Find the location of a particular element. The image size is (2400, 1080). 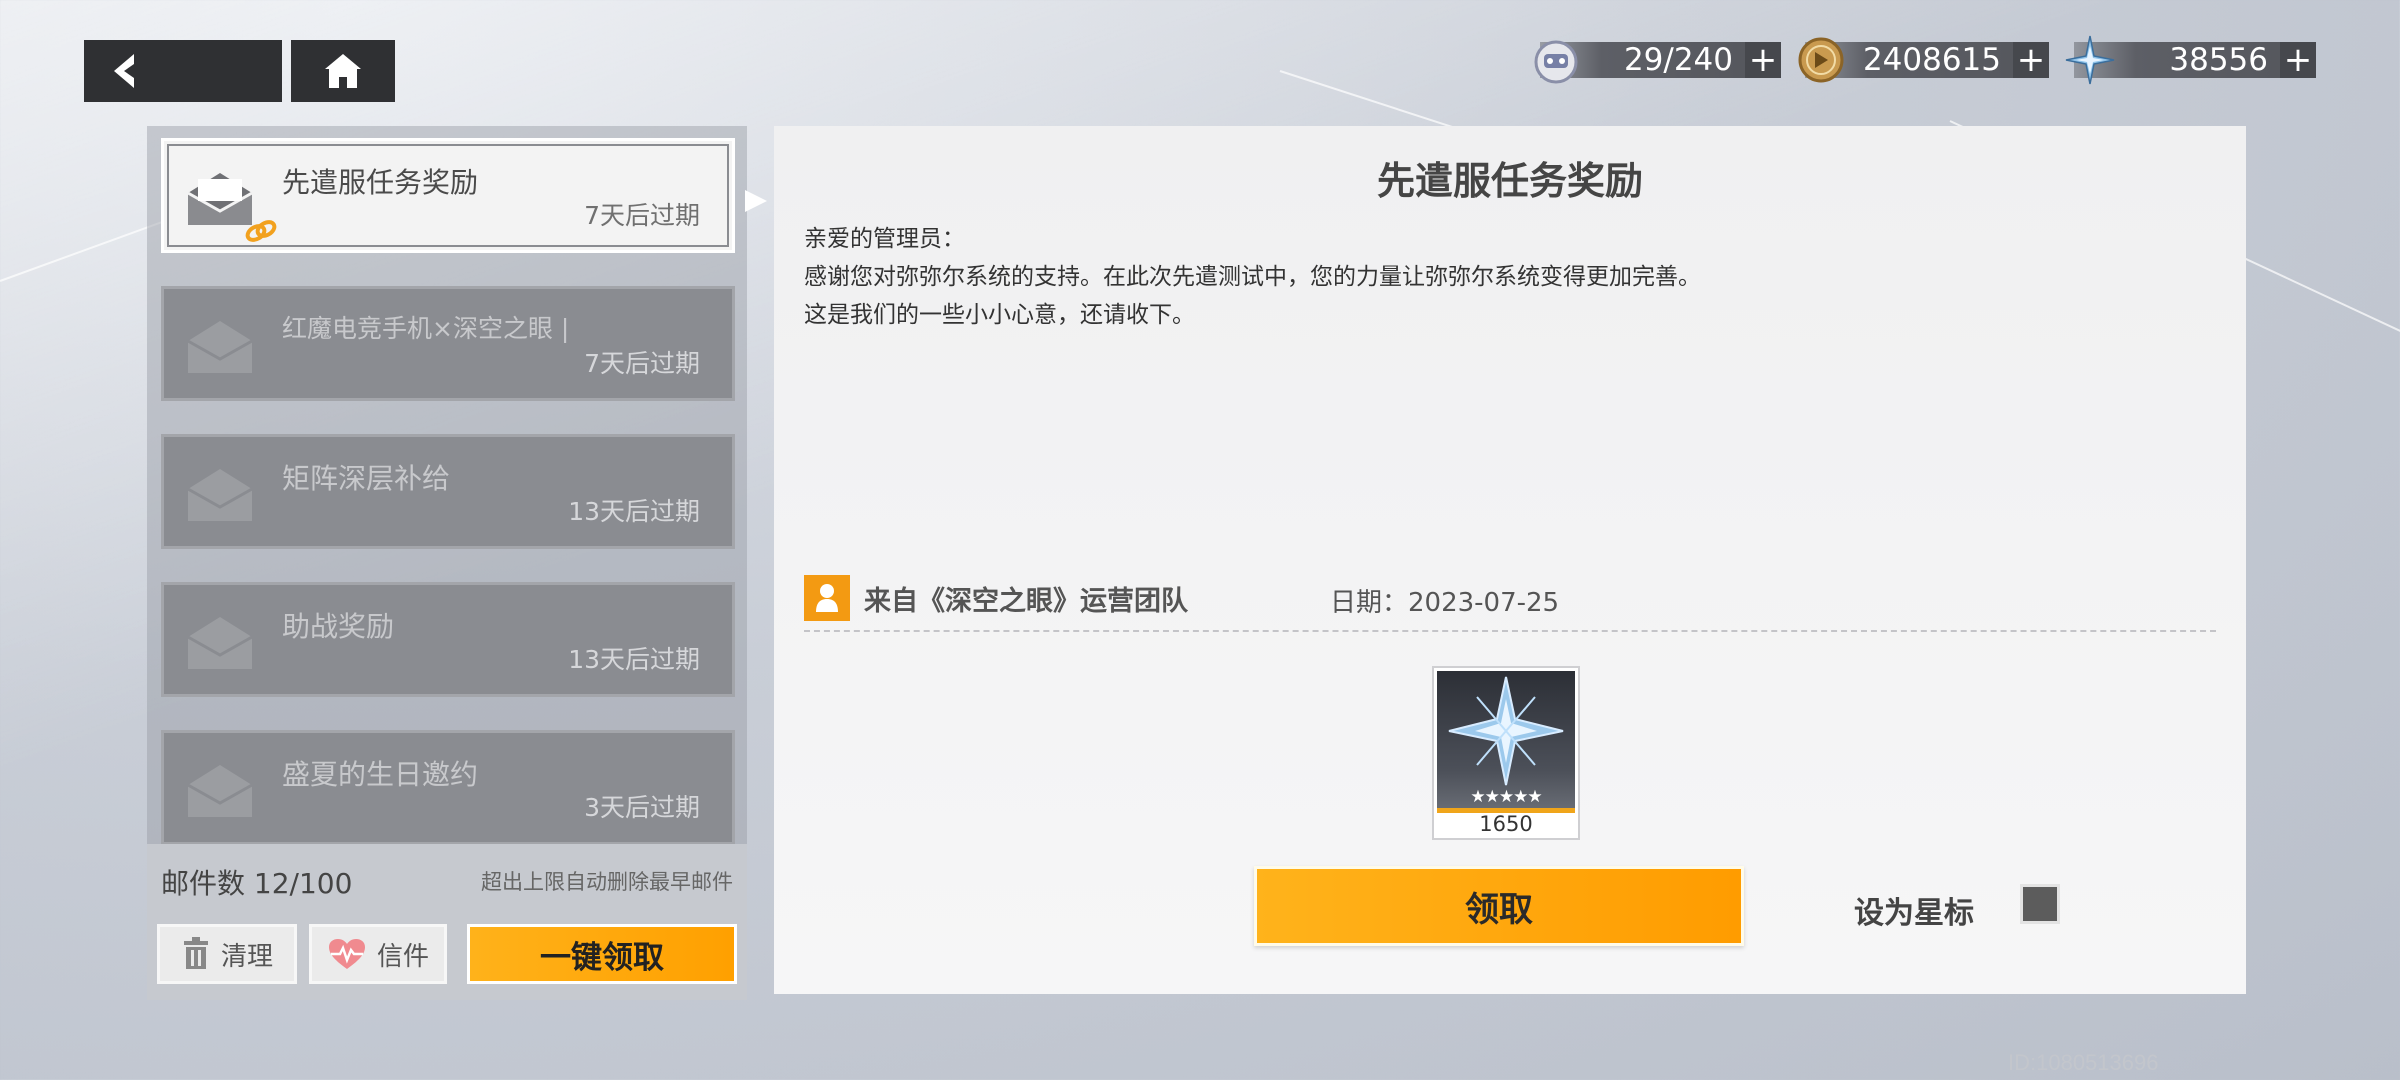

back-button is located at coordinates (183, 71).